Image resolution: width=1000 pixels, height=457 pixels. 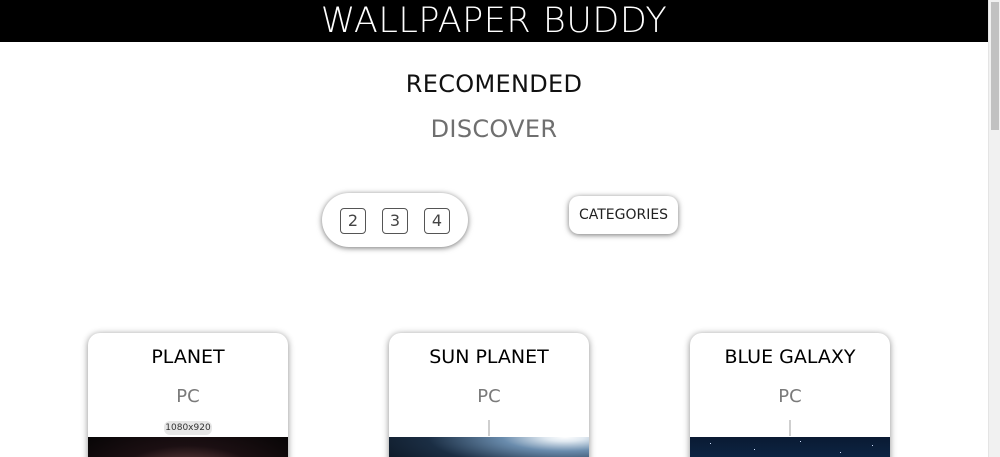 I want to click on page-button-3: 3, so click(x=395, y=221).